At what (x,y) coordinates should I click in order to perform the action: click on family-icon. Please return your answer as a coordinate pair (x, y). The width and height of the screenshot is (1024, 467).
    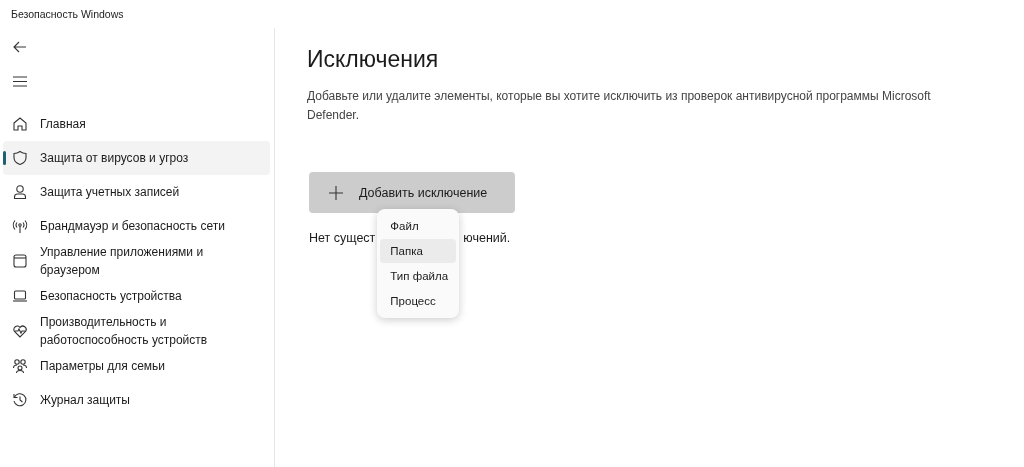
    Looking at the image, I should click on (20, 366).